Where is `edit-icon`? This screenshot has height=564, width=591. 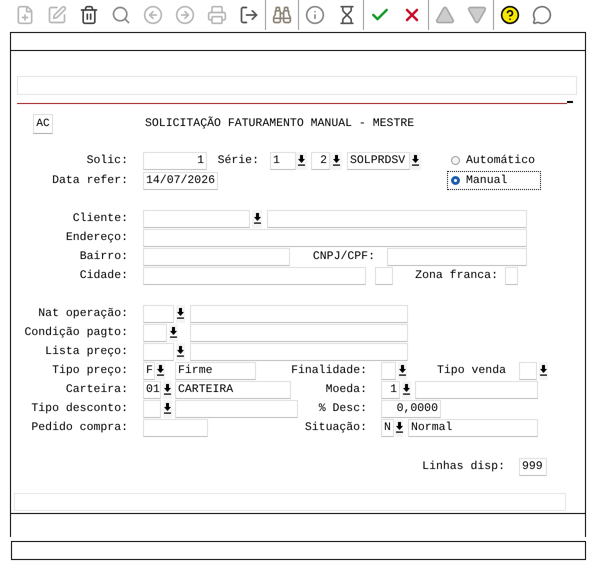 edit-icon is located at coordinates (57, 15).